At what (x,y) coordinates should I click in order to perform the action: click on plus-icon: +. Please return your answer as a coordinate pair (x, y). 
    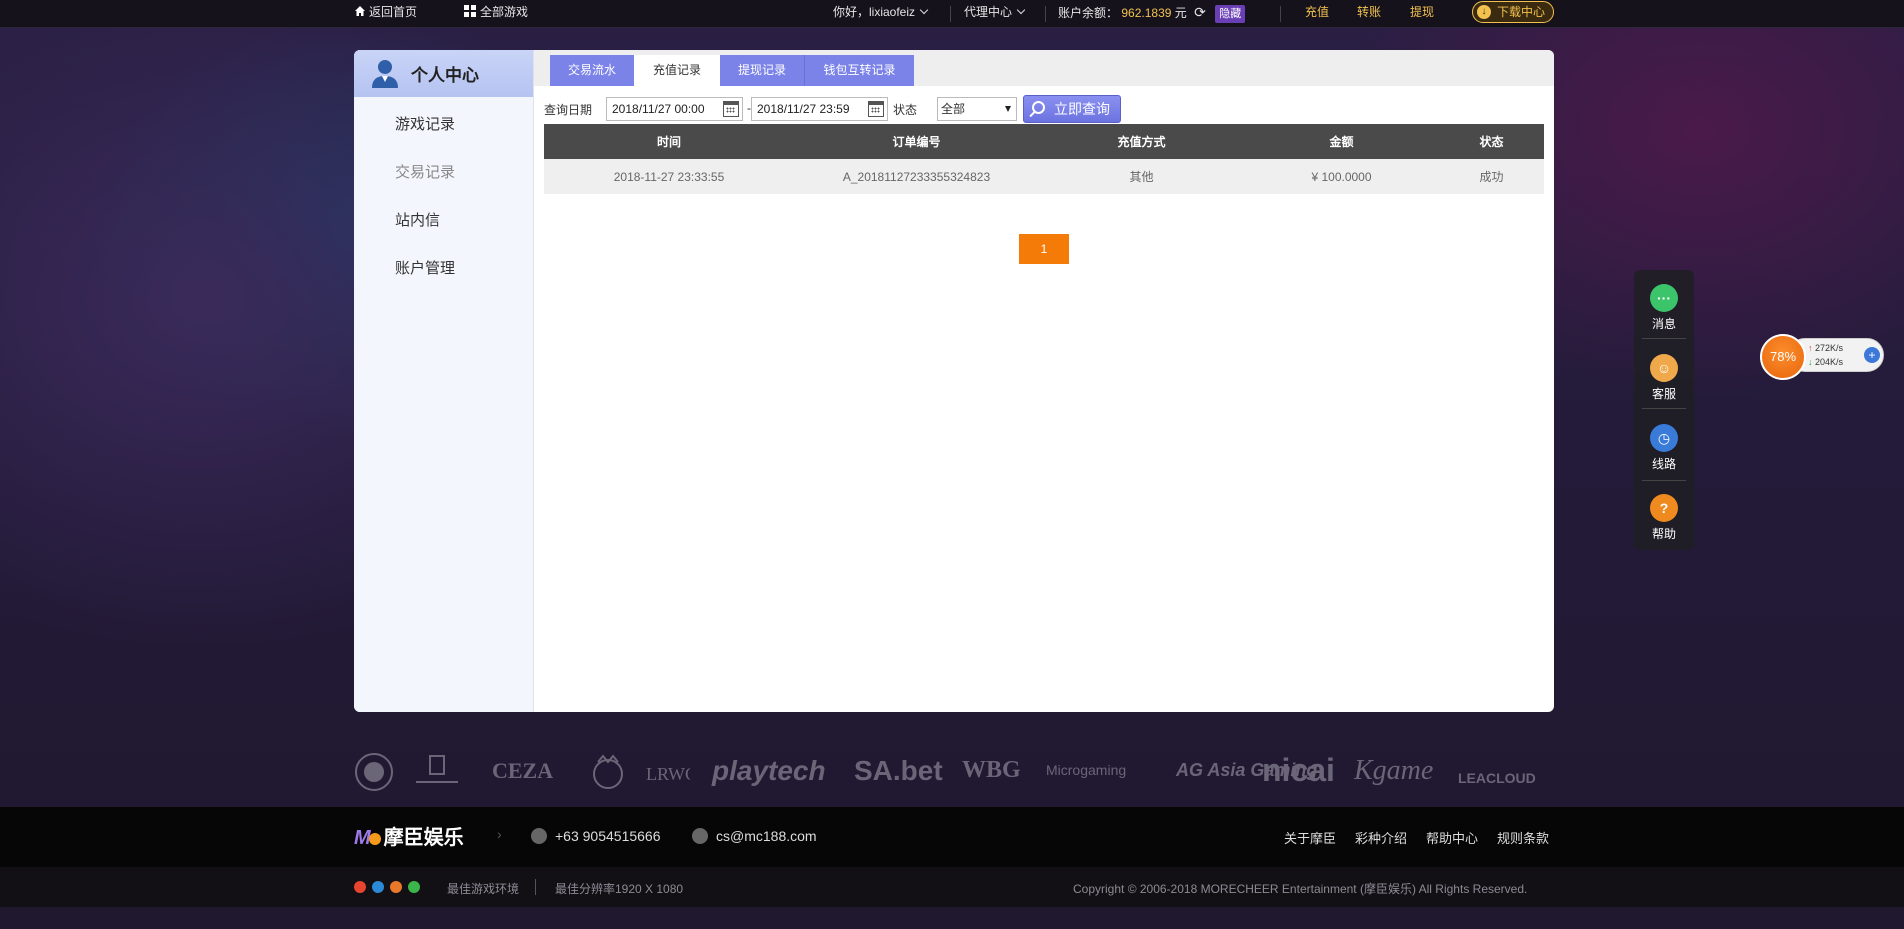
    Looking at the image, I should click on (1872, 355).